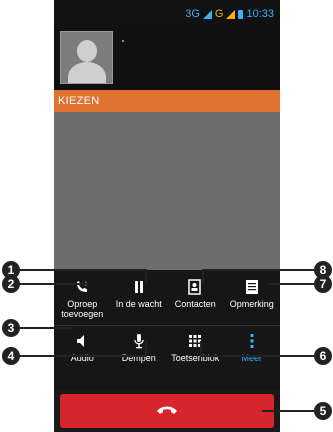  What do you see at coordinates (203, 276) in the screenshot?
I see `callout-line-8-v` at bounding box center [203, 276].